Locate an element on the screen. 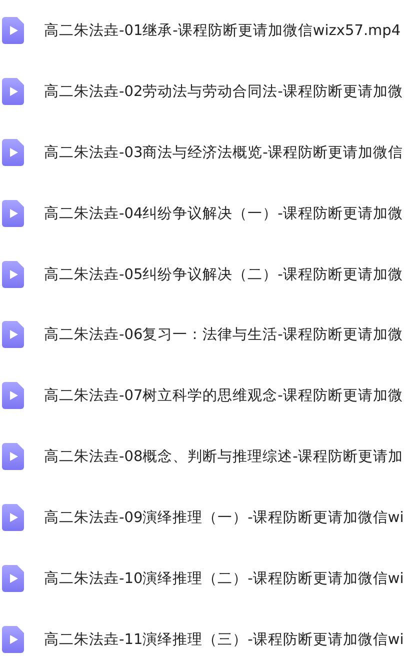 The height and width of the screenshot is (670, 410). file-name: 高二朱法垚-03商法与经济法概览-课程防断更请加微信 is located at coordinates (223, 152).